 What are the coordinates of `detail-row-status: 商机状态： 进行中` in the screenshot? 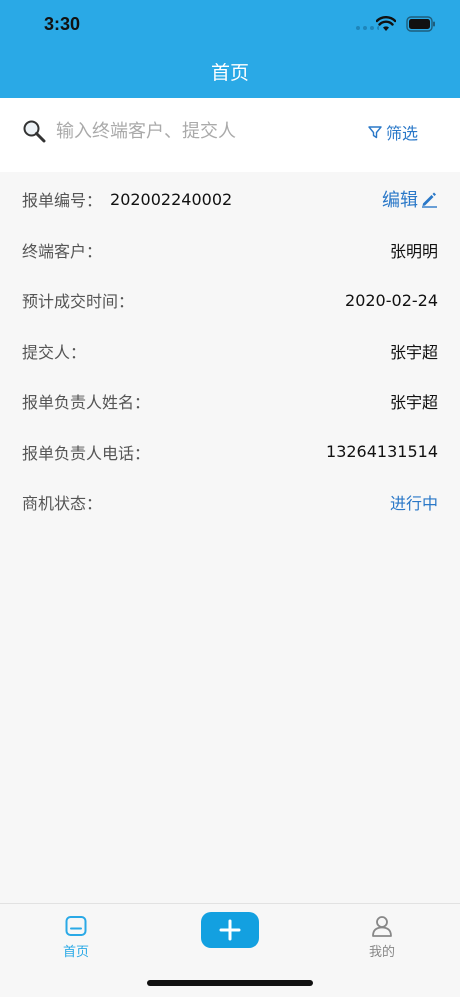 It's located at (230, 502).